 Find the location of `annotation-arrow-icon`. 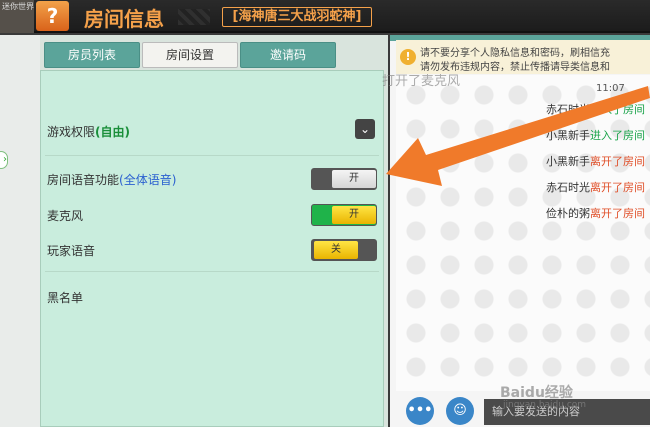

annotation-arrow-icon is located at coordinates (518, 136).